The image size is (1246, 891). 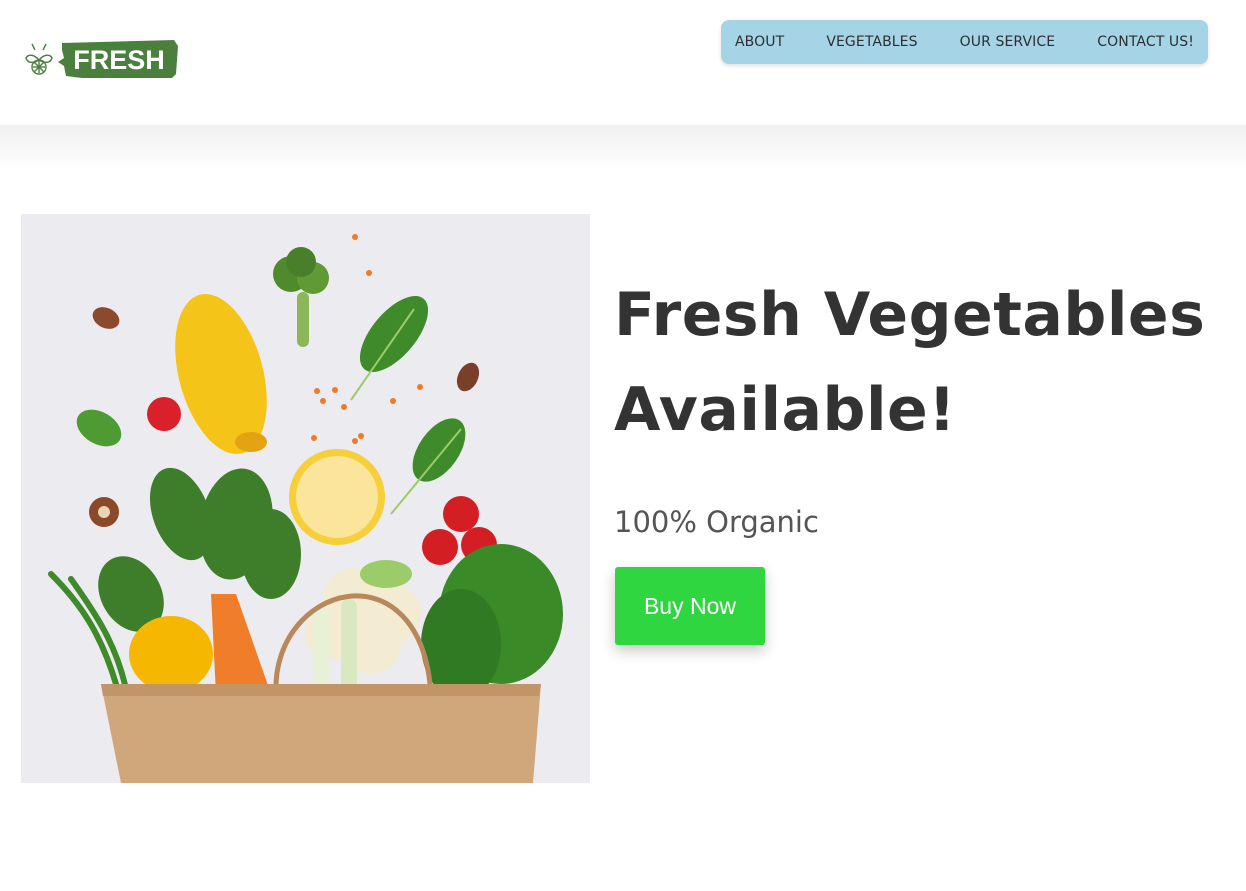 I want to click on hero-title: Fresh Vegetables Available!, so click(x=924, y=363).